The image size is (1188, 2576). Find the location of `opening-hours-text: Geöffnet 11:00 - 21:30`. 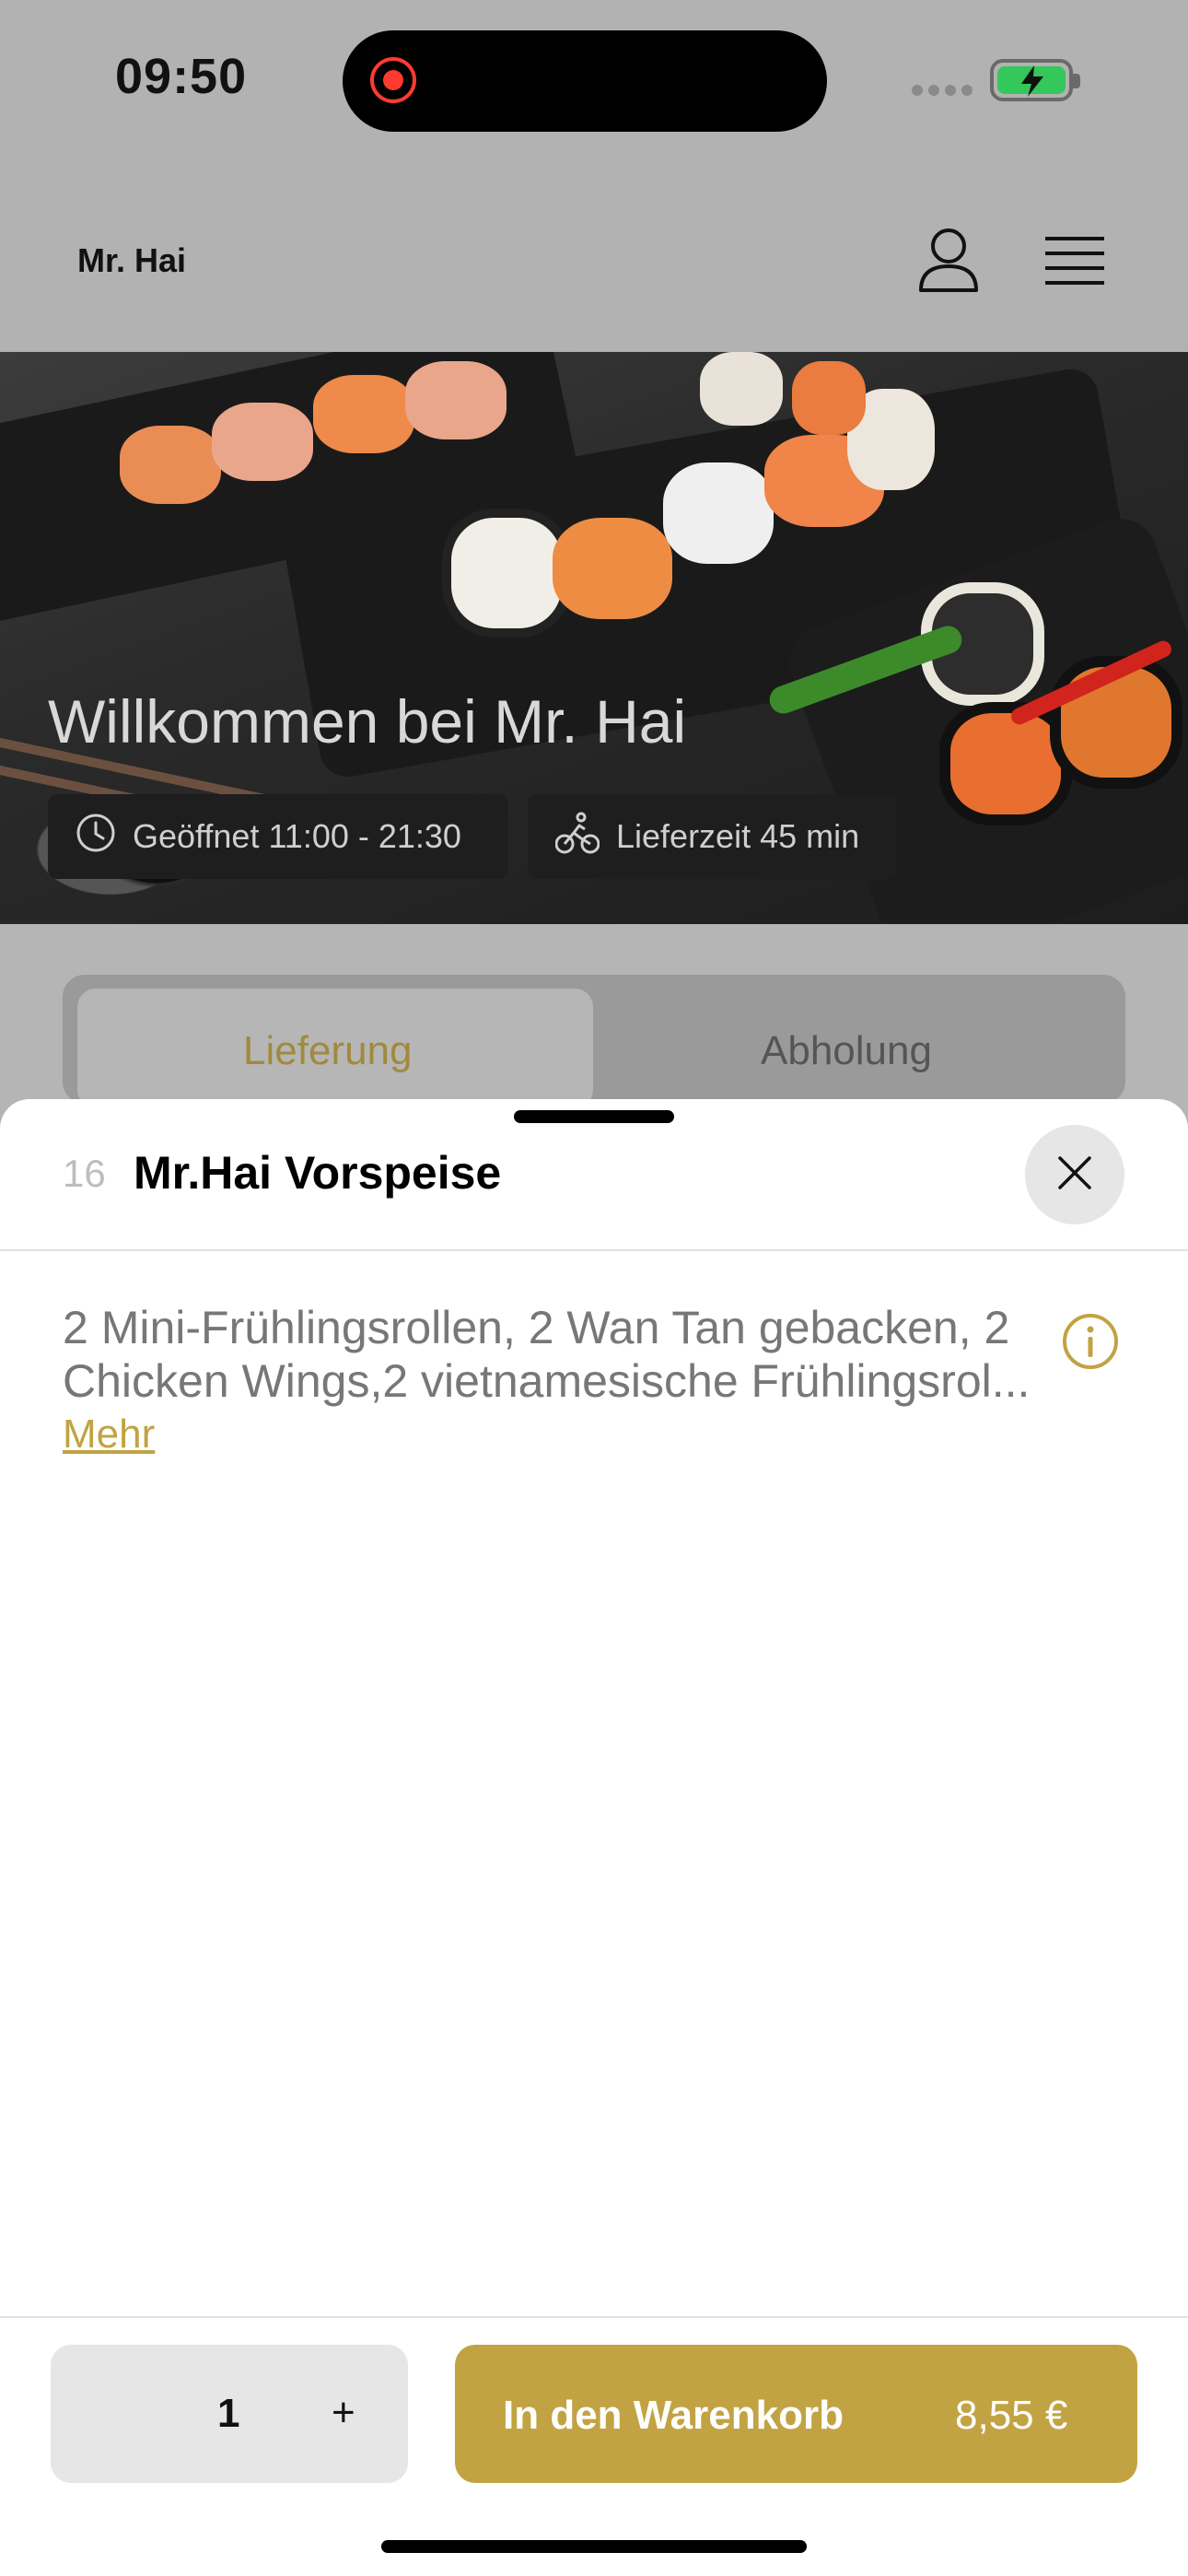

opening-hours-text: Geöffnet 11:00 - 21:30 is located at coordinates (297, 836).